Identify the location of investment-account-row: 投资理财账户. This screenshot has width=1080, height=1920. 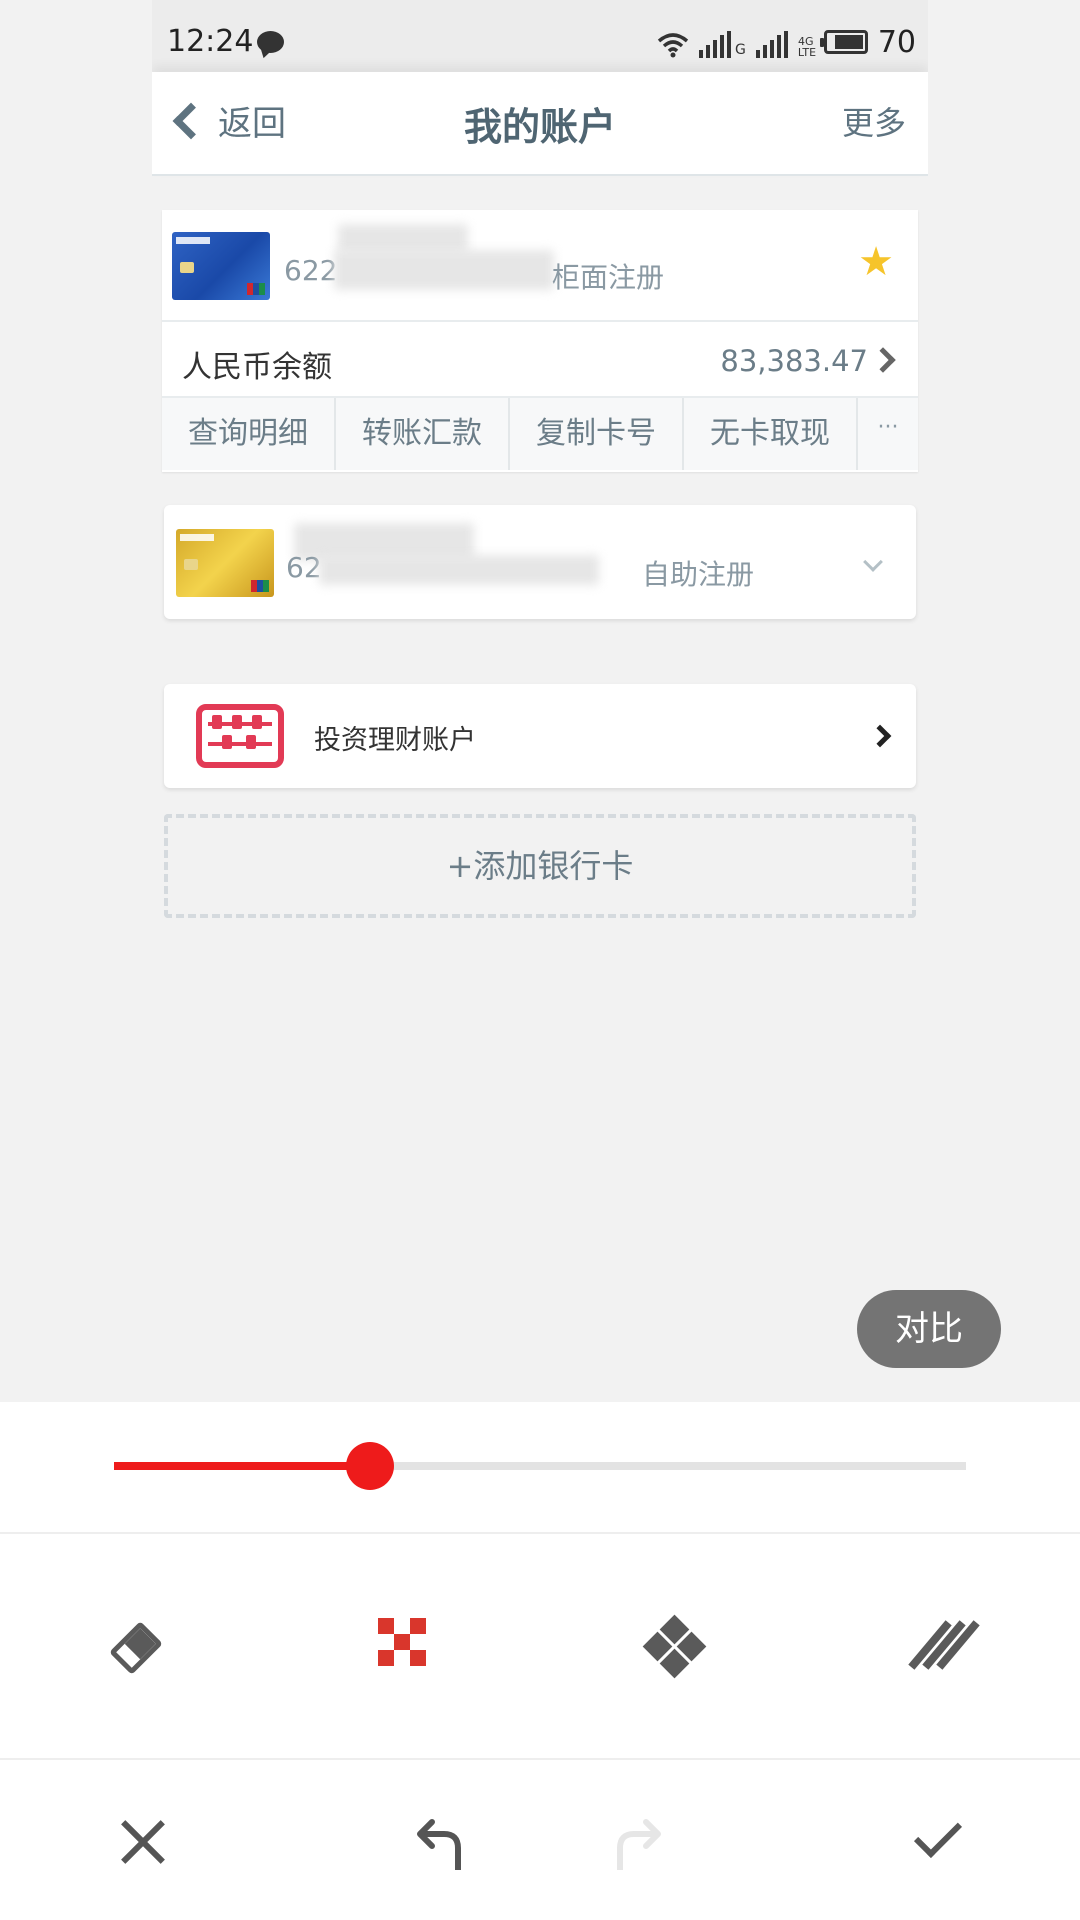
(540, 736).